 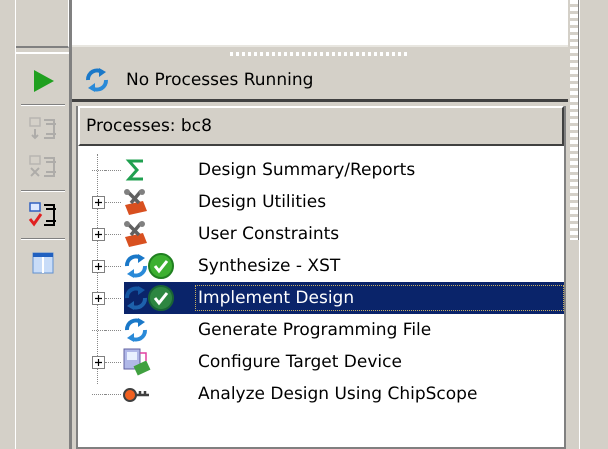 I want to click on check-process-icon, so click(x=43, y=215).